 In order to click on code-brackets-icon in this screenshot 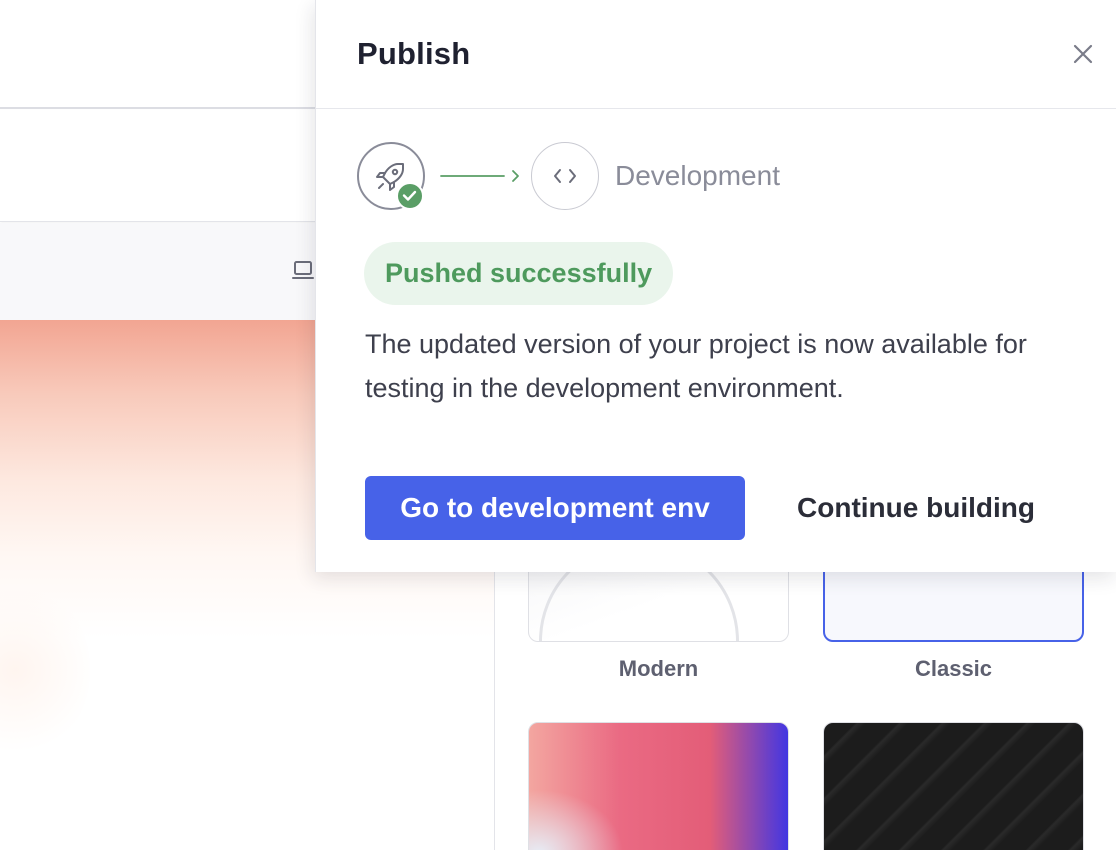, I will do `click(564, 175)`.